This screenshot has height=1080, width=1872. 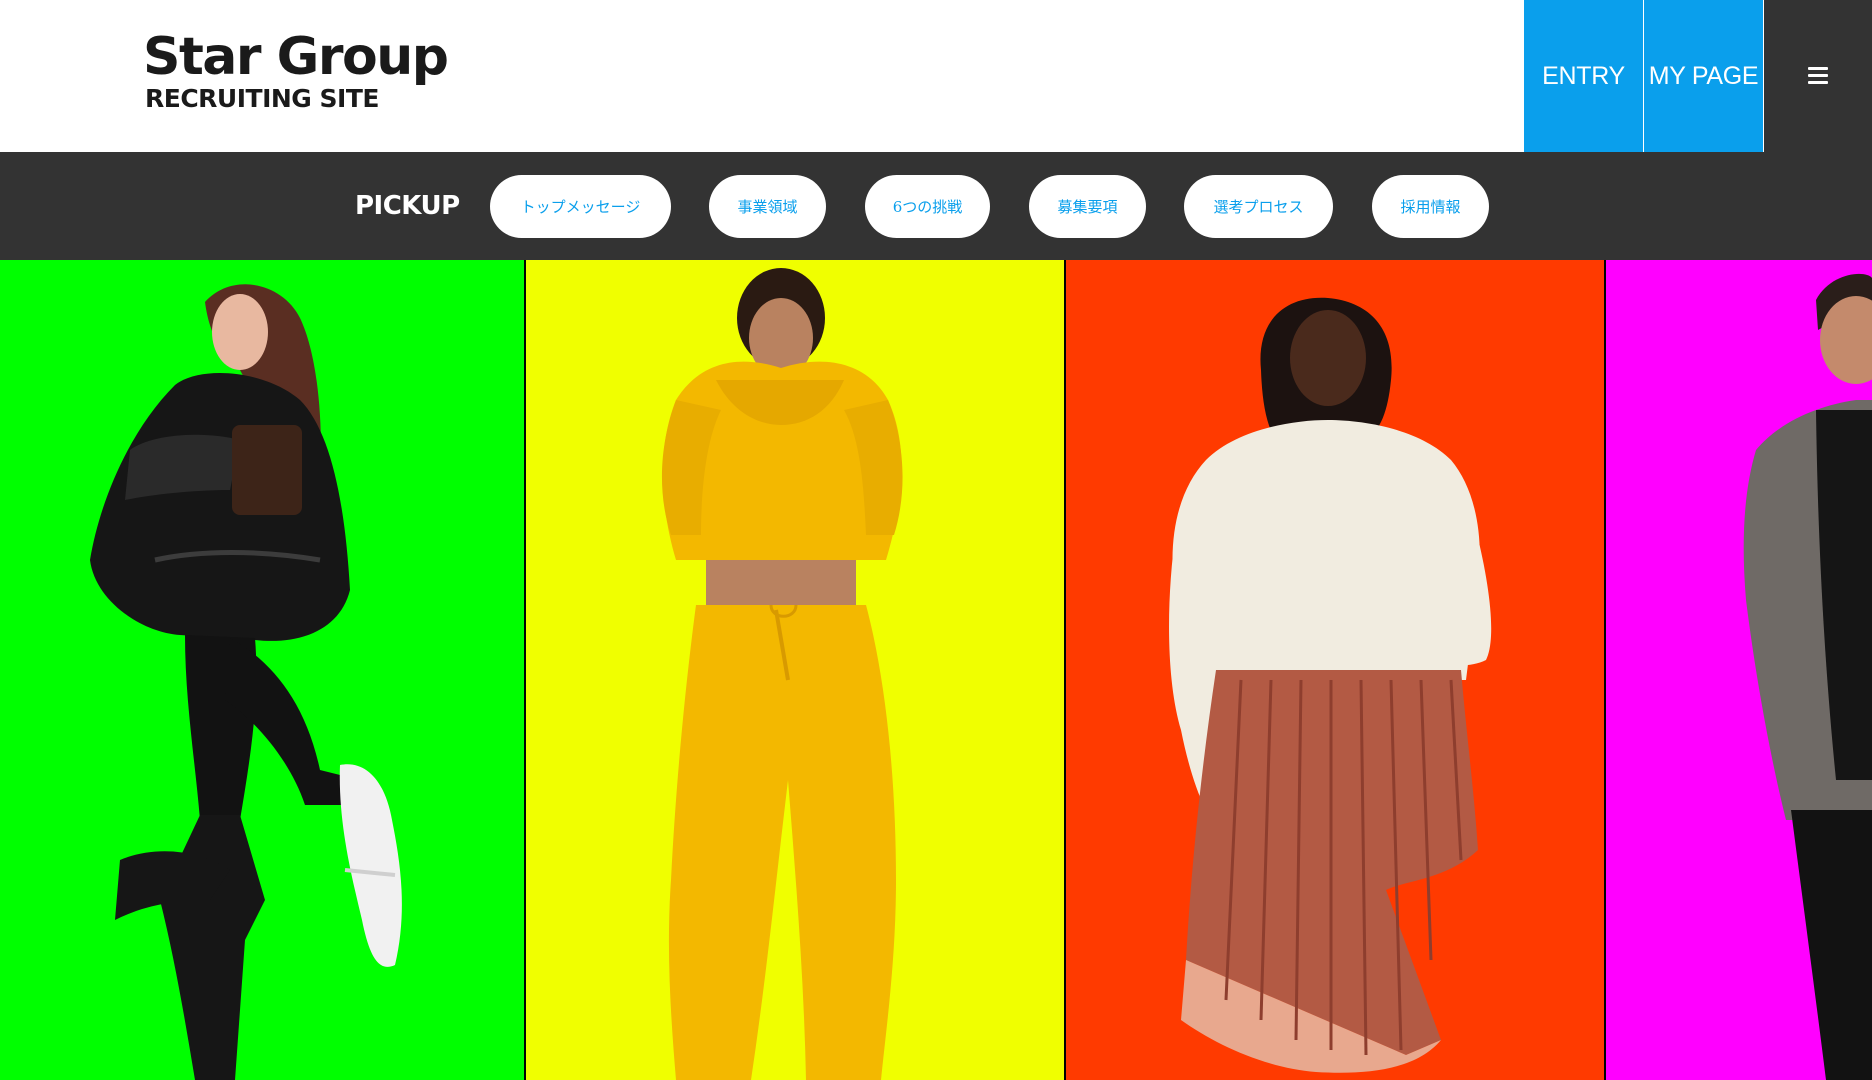 I want to click on site-logo: Star Group RECRUITING SITE, so click(x=296, y=76).